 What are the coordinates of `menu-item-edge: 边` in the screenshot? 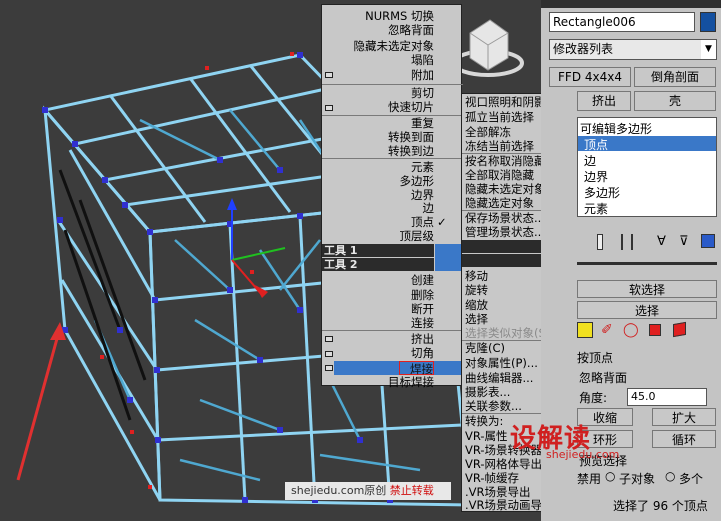 It's located at (378, 208).